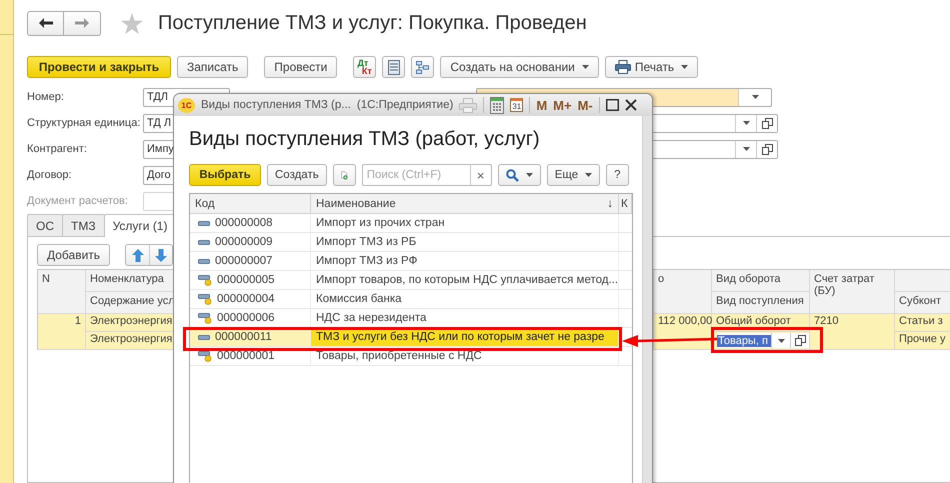 The width and height of the screenshot is (950, 483). I want to click on column-header: о, so click(683, 292).